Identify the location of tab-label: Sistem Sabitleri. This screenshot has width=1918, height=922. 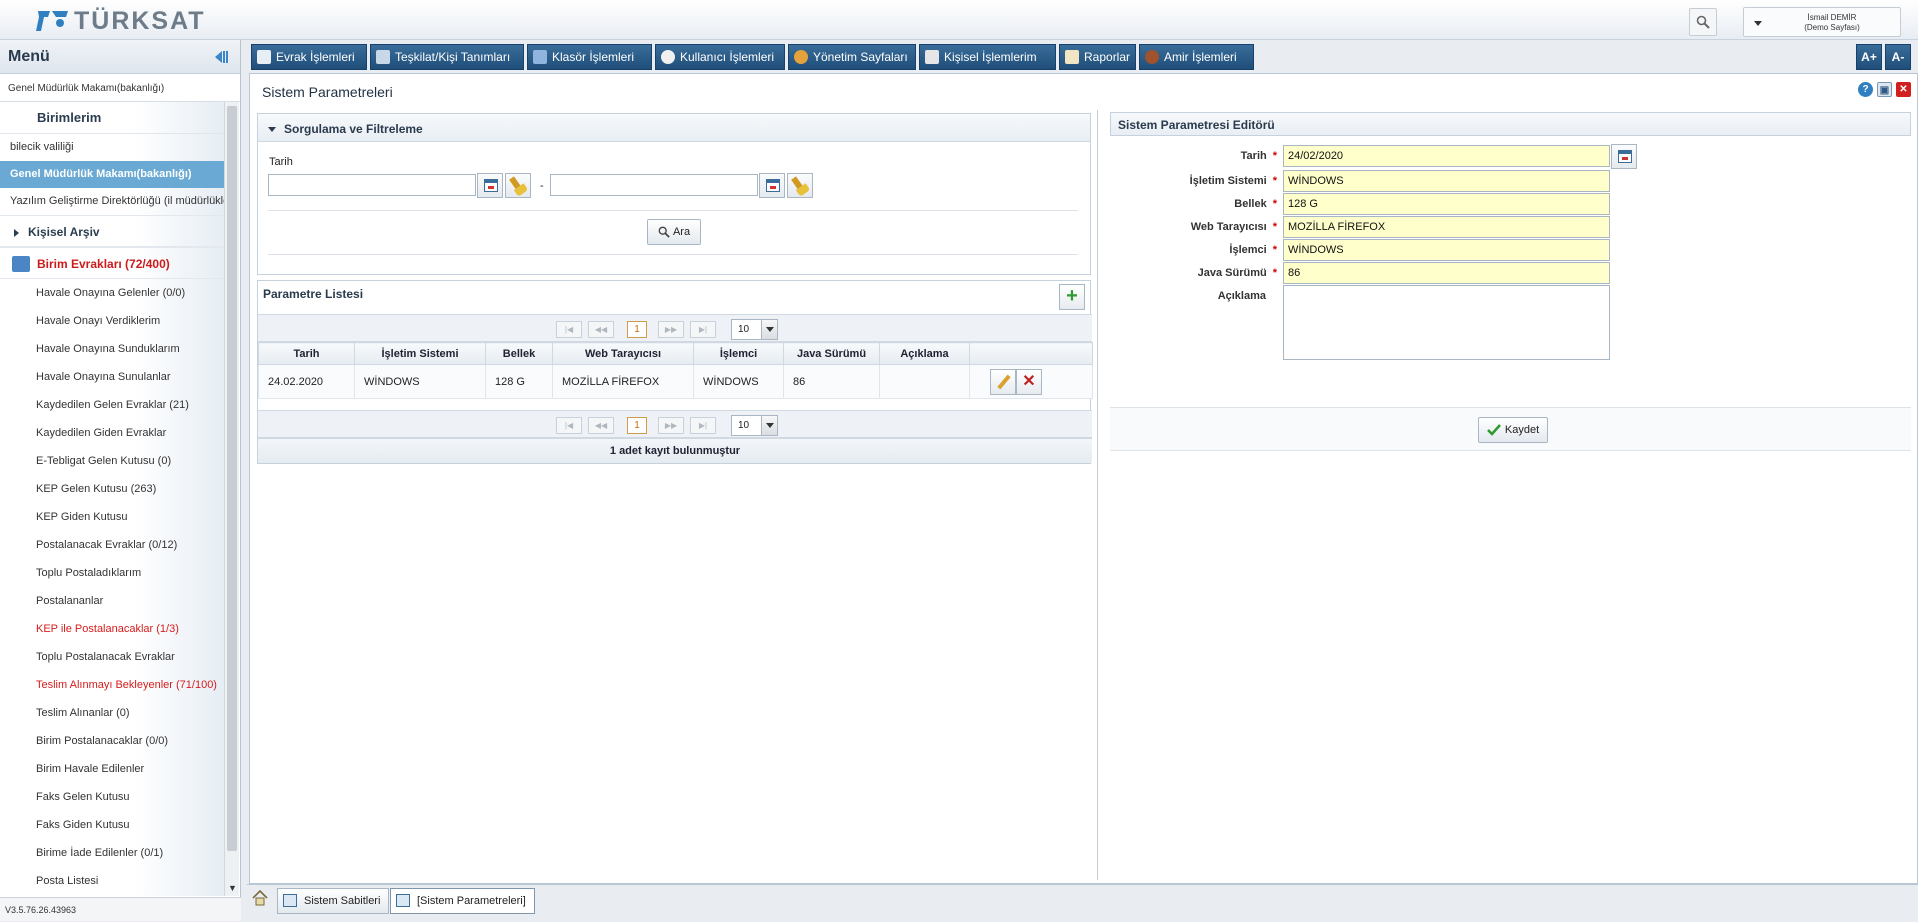
(342, 901).